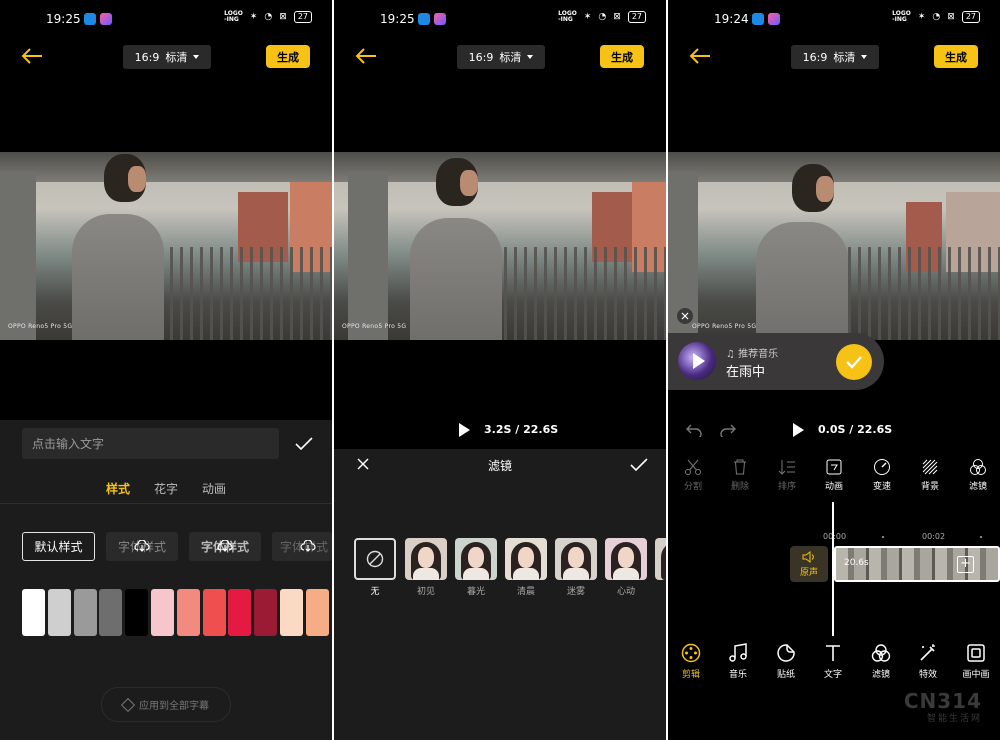 The height and width of the screenshot is (740, 1000). What do you see at coordinates (500, 20) in the screenshot?
I see `status-bar: 19:25 LOGO -ING ✶ ◔ ⊠ 27` at bounding box center [500, 20].